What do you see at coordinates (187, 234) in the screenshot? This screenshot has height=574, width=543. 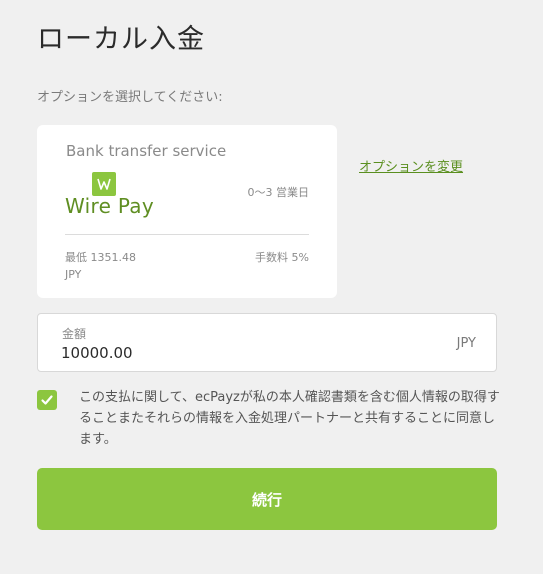 I see `card-divider` at bounding box center [187, 234].